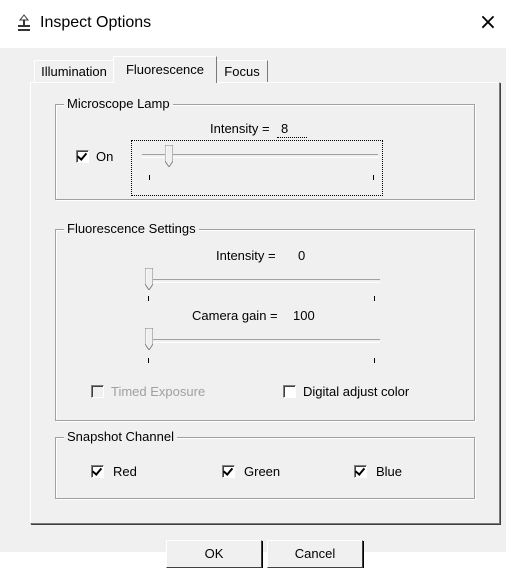  What do you see at coordinates (253, 24) in the screenshot?
I see `title-bar: Inspect Options ×` at bounding box center [253, 24].